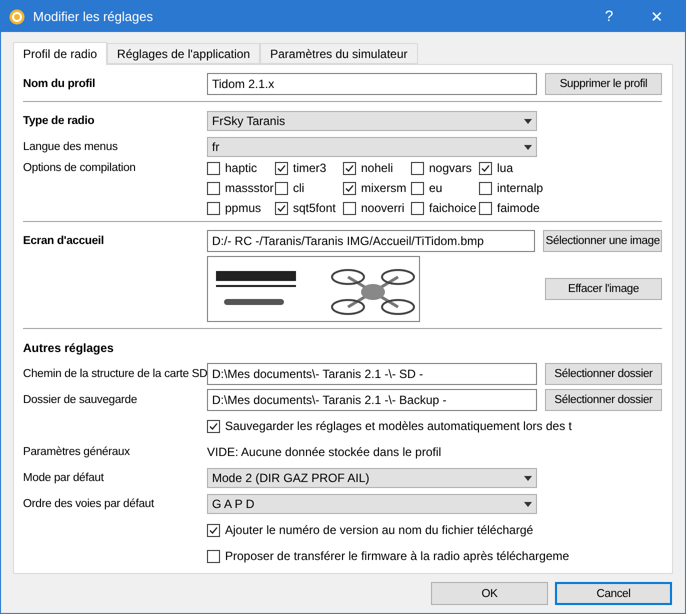 This screenshot has height=614, width=686. Describe the element at coordinates (71, 147) in the screenshot. I see `field-label: Langue des menus` at that location.